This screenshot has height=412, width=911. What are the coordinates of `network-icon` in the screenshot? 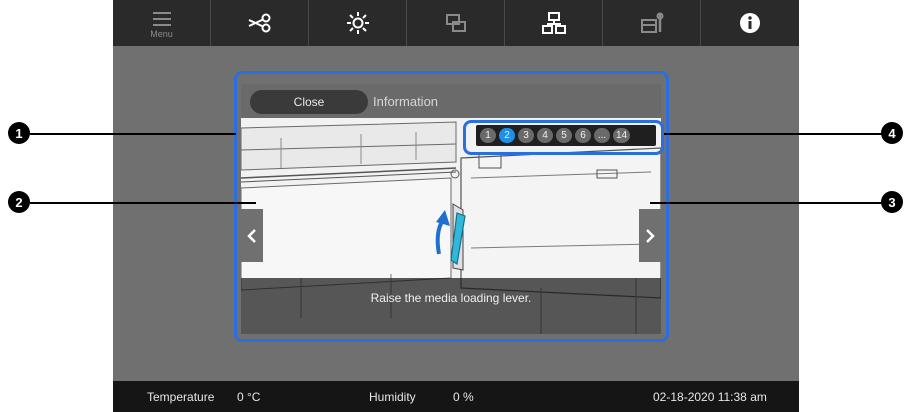 It's located at (553, 23).